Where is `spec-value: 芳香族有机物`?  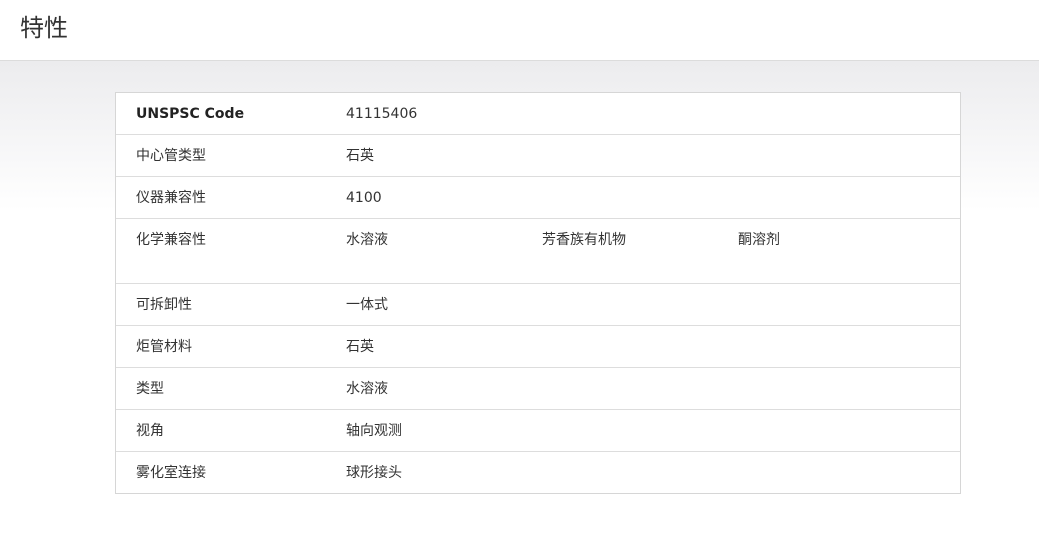
spec-value: 芳香族有机物 is located at coordinates (584, 240).